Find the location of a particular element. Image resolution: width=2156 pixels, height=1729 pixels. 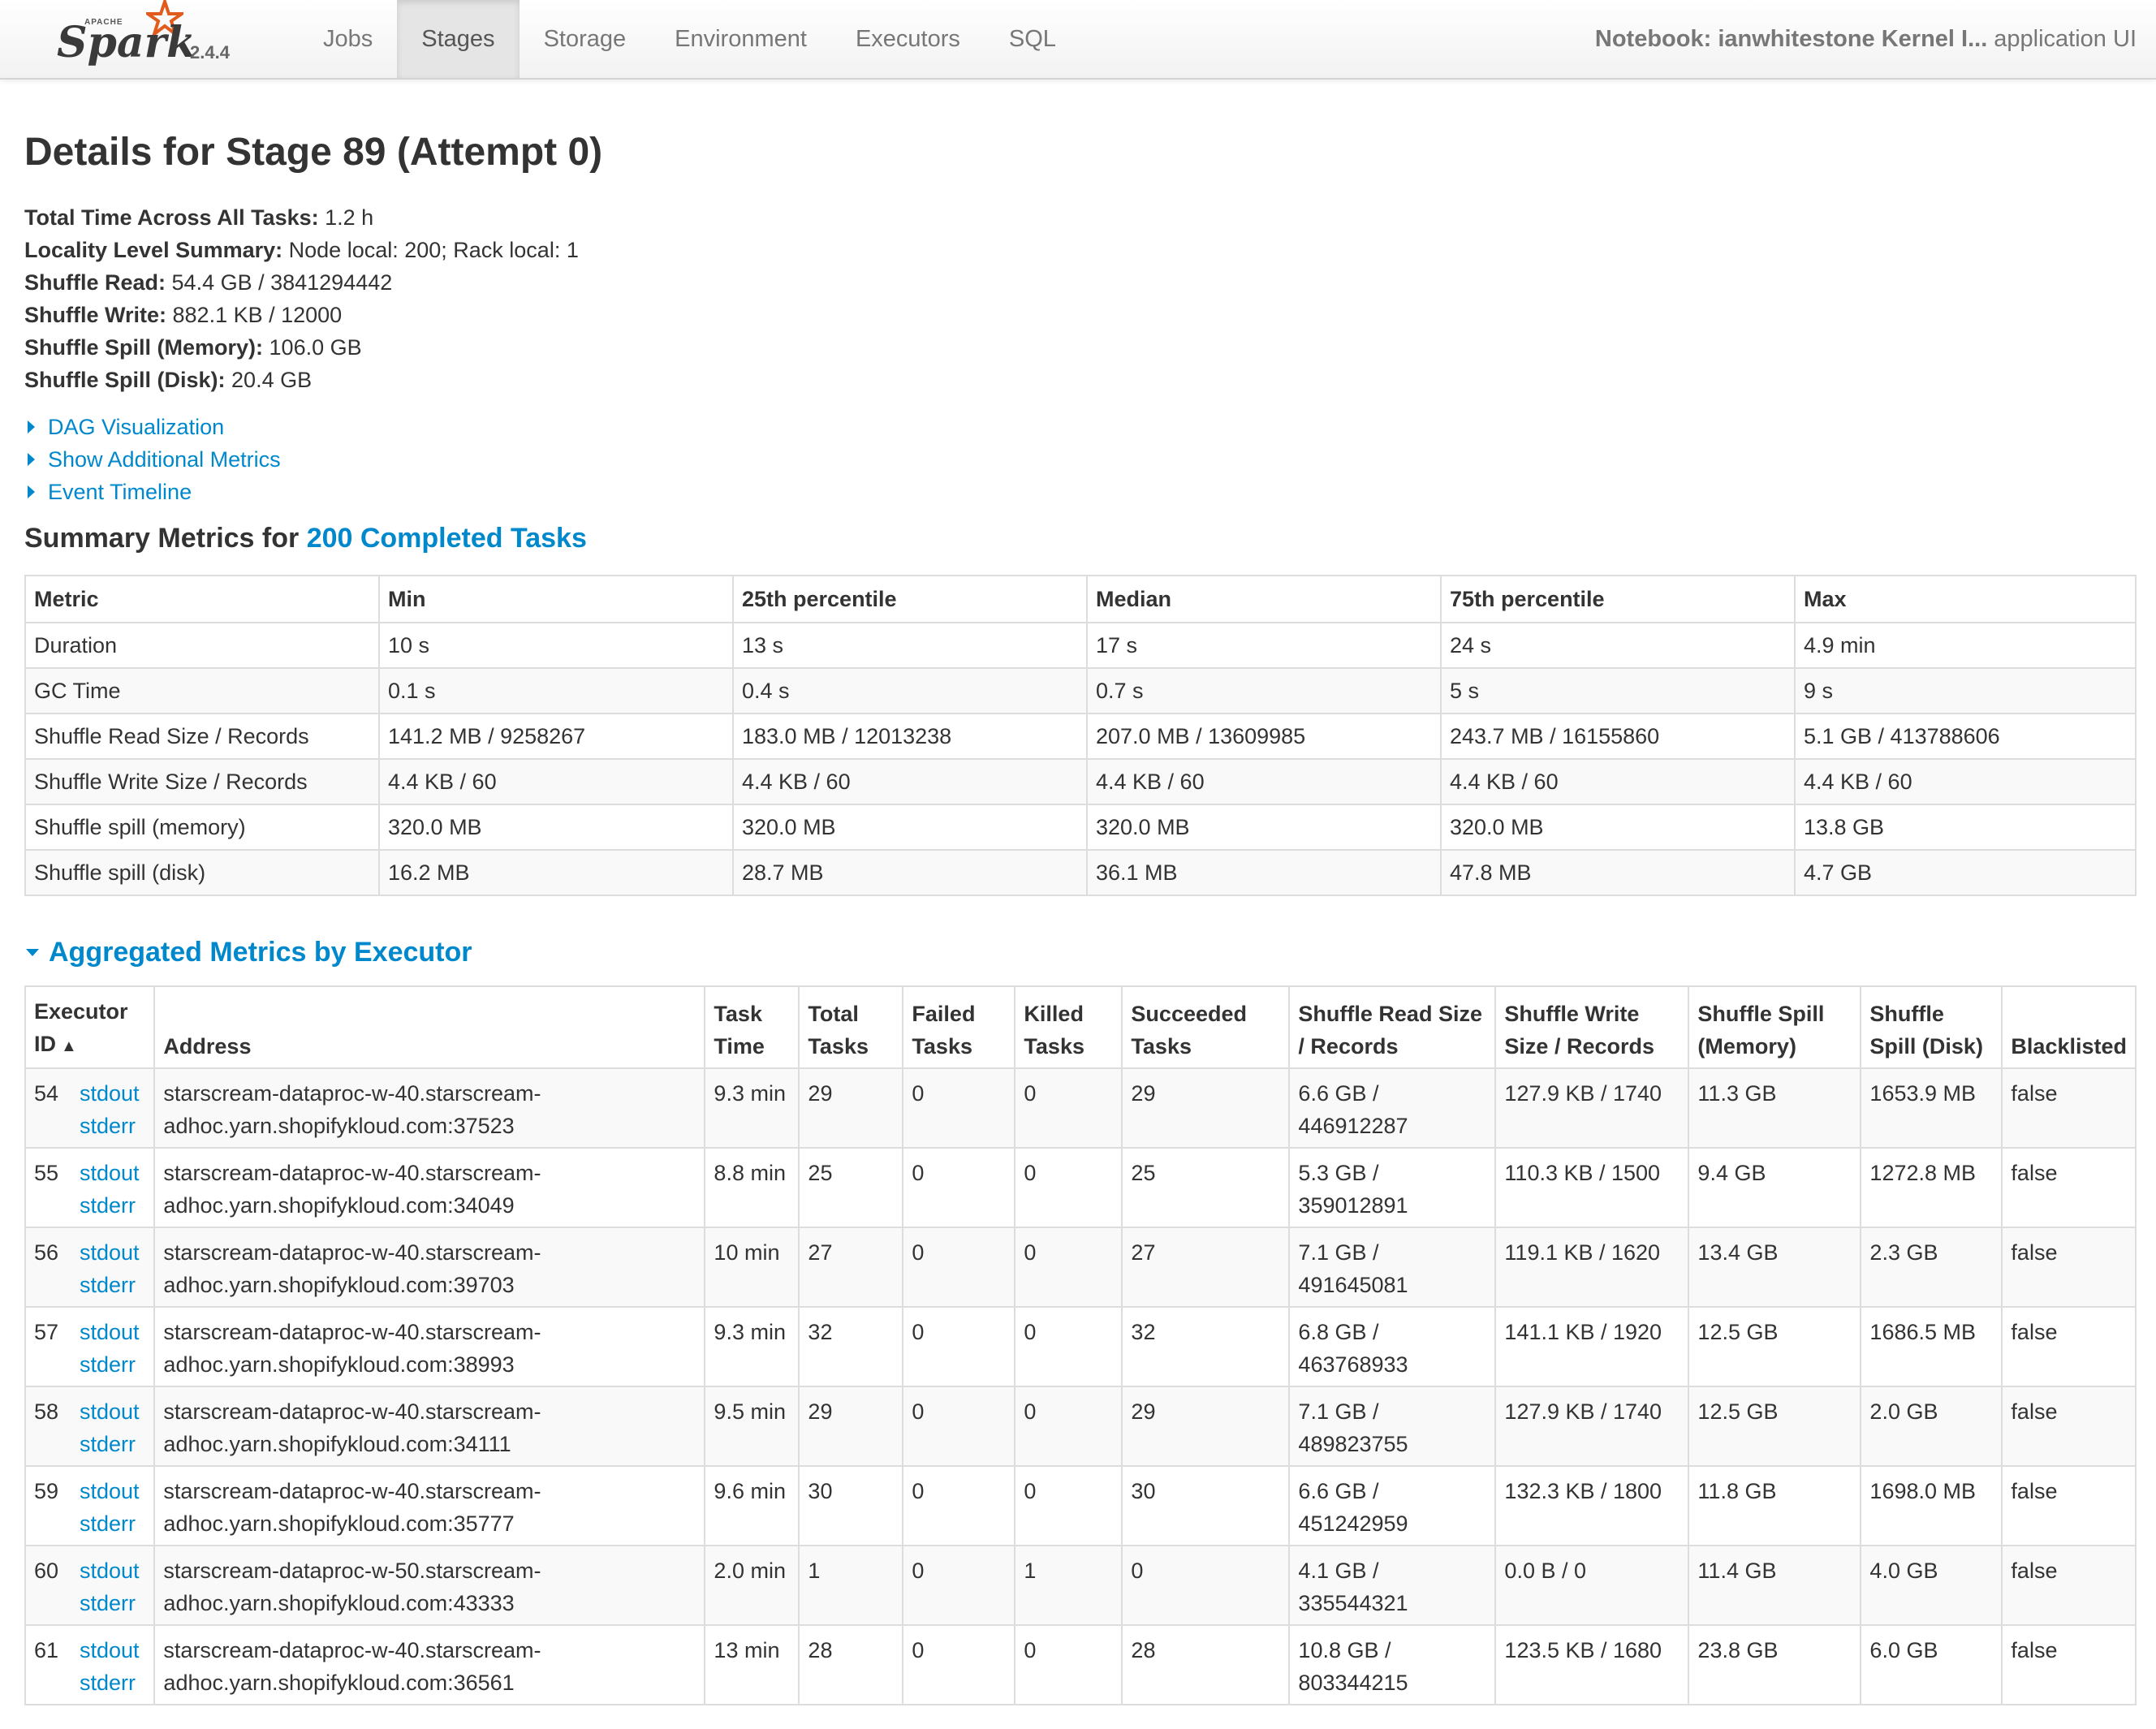

aggregated-metrics-toggle: Aggregated Metrics by Executor is located at coordinates (248, 953).